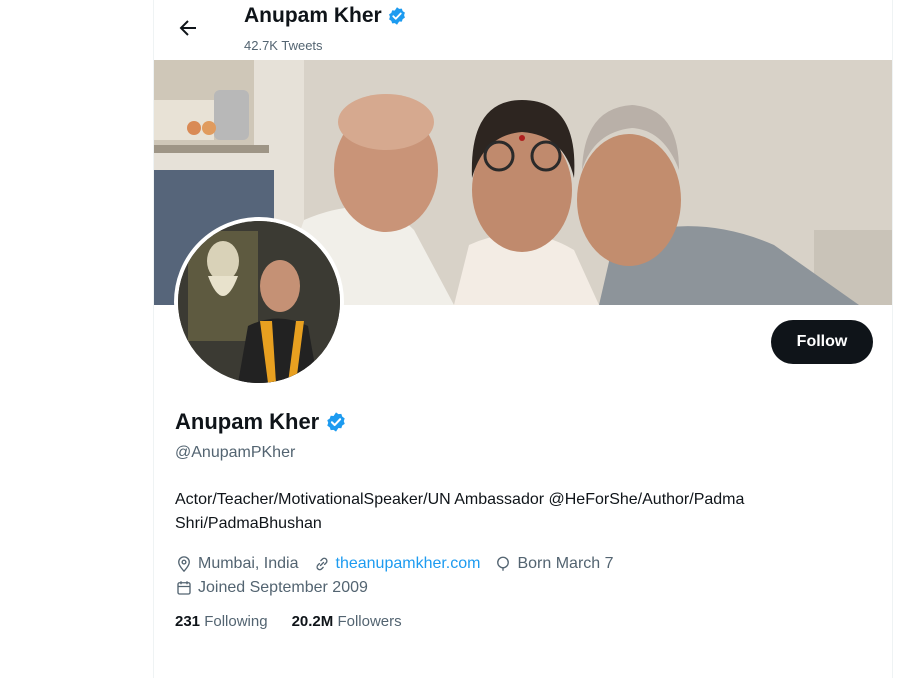 This screenshot has width=904, height=678. Describe the element at coordinates (235, 452) in the screenshot. I see `profile-handle: @AnupamPKher` at that location.